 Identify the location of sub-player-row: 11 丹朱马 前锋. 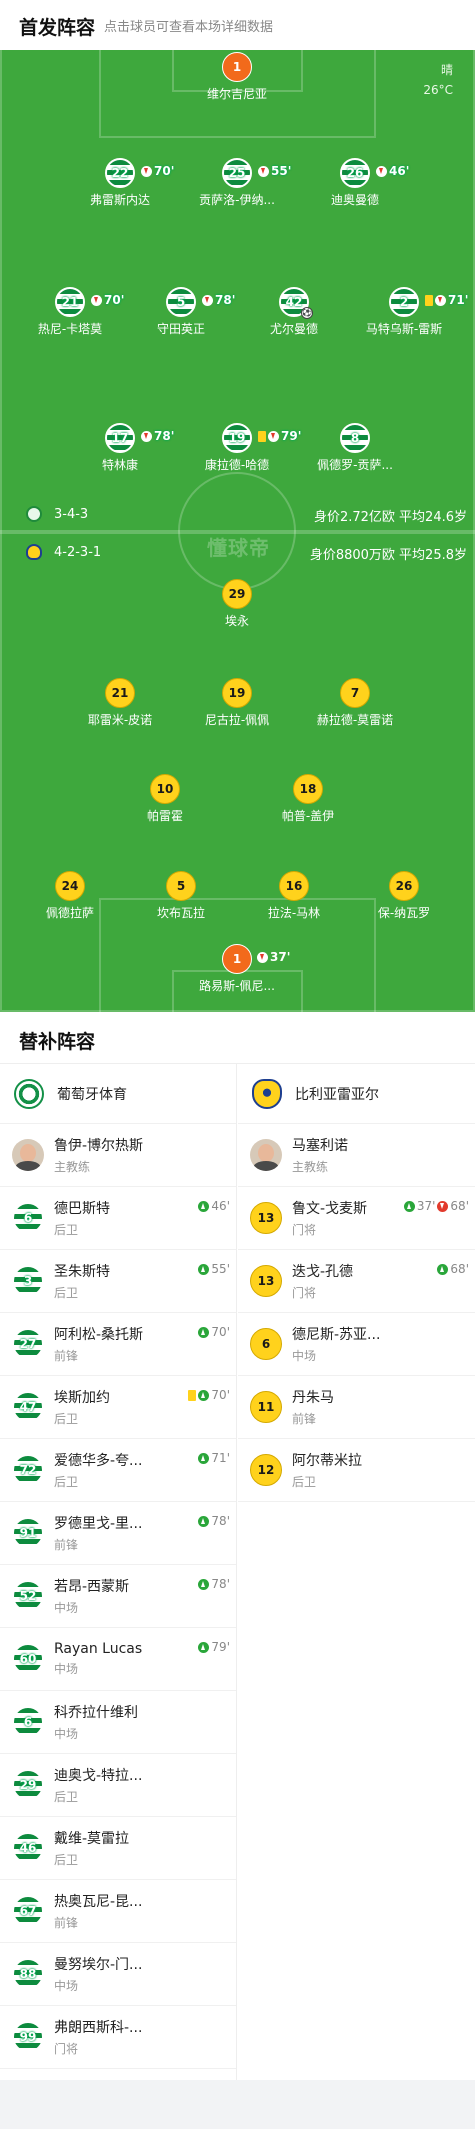
(356, 1407).